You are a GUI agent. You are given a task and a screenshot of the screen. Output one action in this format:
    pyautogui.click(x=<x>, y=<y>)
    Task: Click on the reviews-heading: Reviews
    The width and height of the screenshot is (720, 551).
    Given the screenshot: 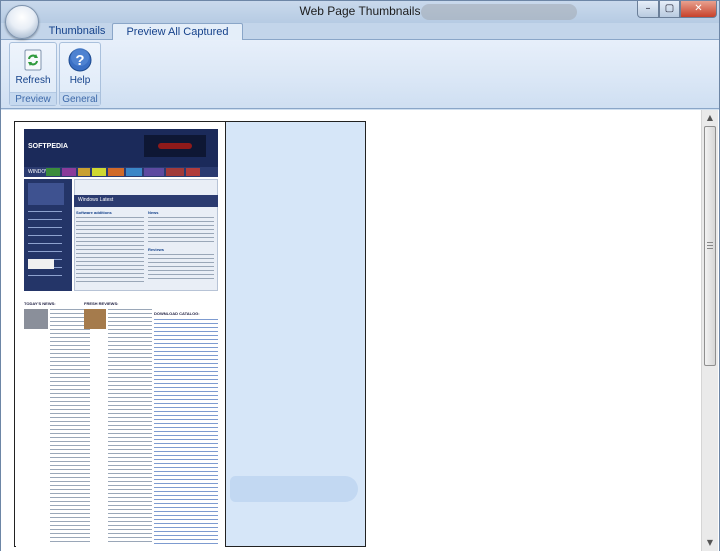 What is the action you would take?
    pyautogui.click(x=156, y=249)
    